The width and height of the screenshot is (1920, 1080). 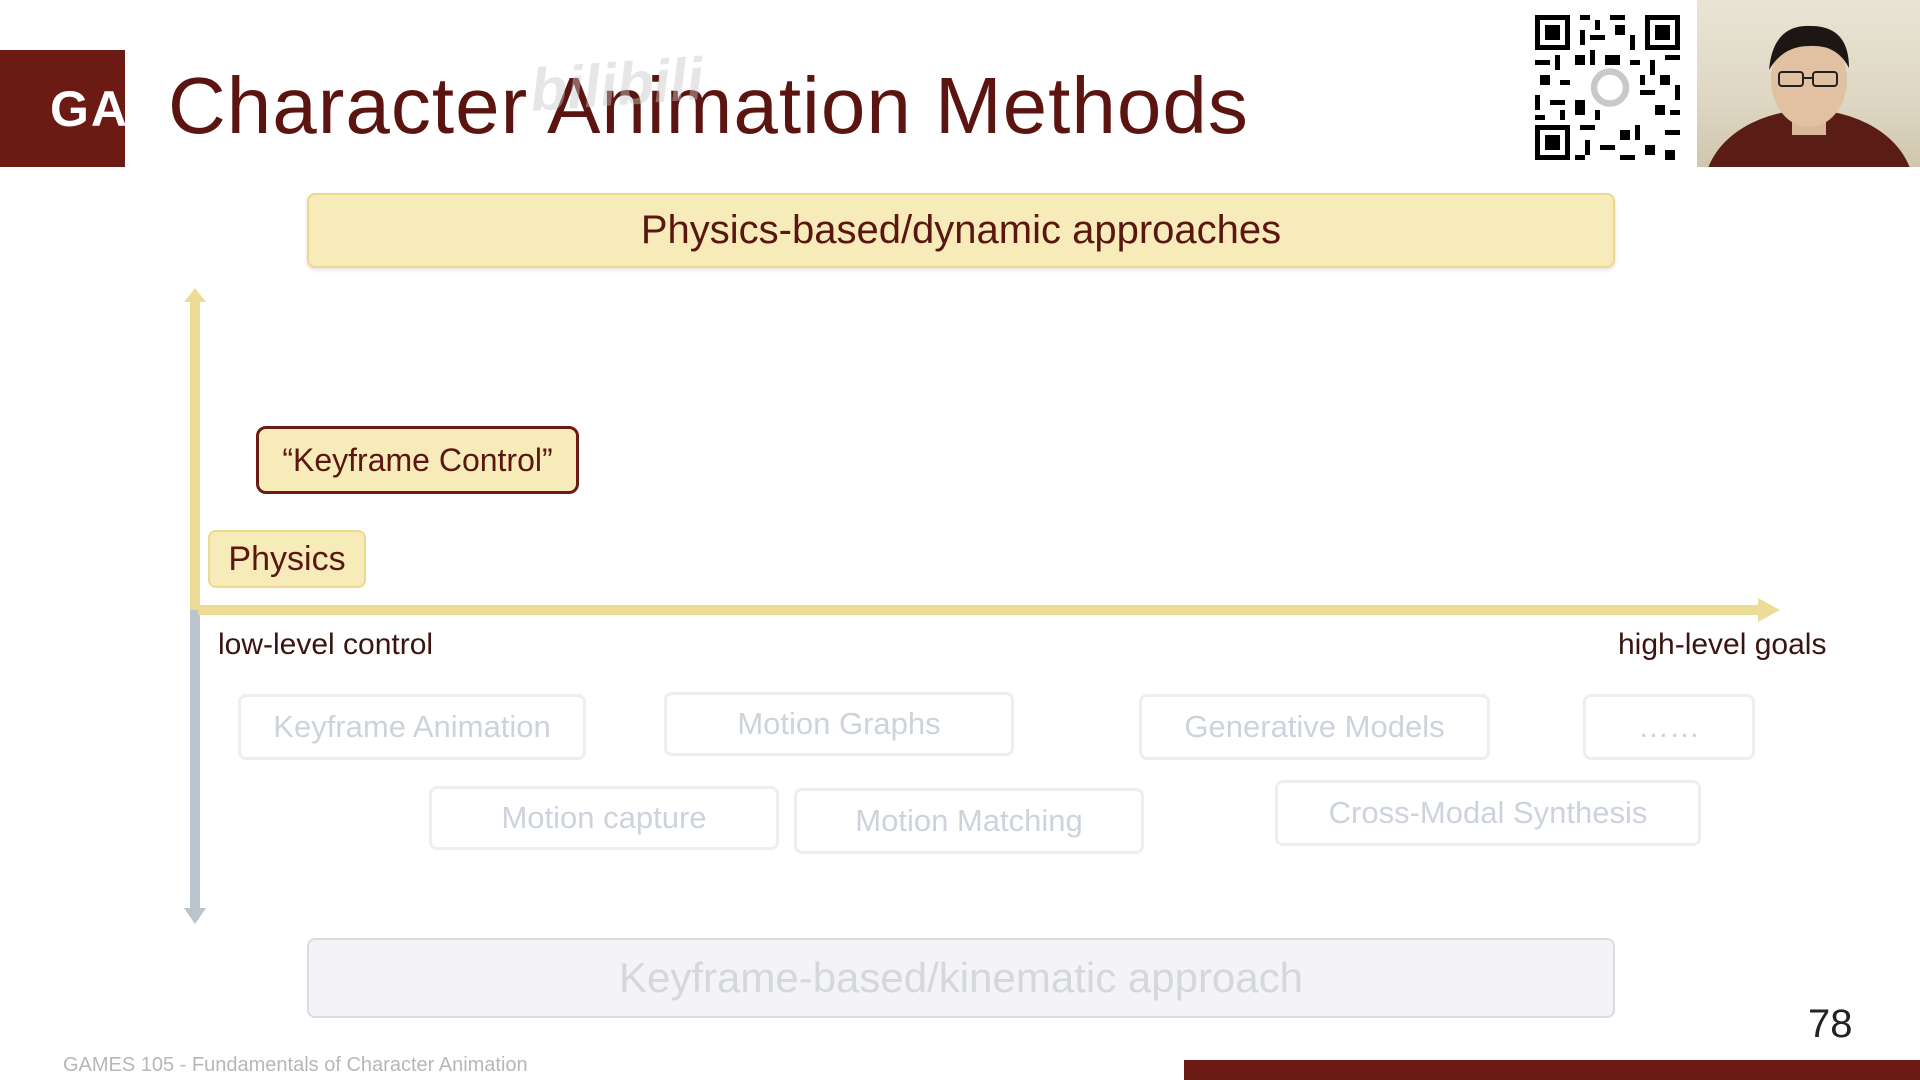 I want to click on method-motion-graphs: Motion Graphs, so click(x=839, y=724).